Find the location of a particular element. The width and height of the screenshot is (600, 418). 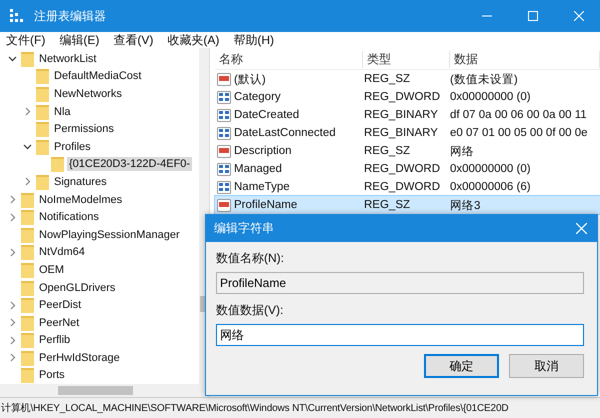

dialog-button: 确定 is located at coordinates (461, 366).